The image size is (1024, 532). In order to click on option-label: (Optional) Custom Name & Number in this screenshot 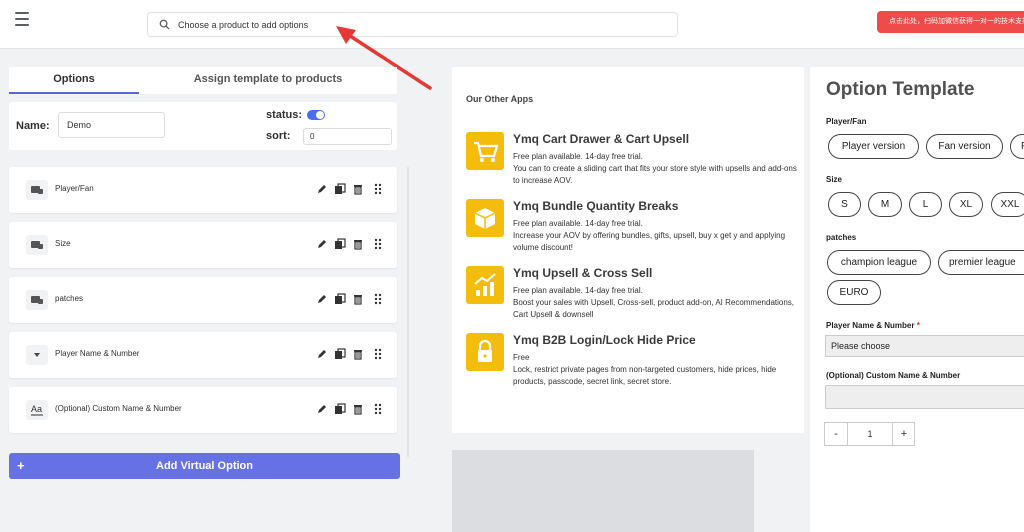, I will do `click(118, 408)`.